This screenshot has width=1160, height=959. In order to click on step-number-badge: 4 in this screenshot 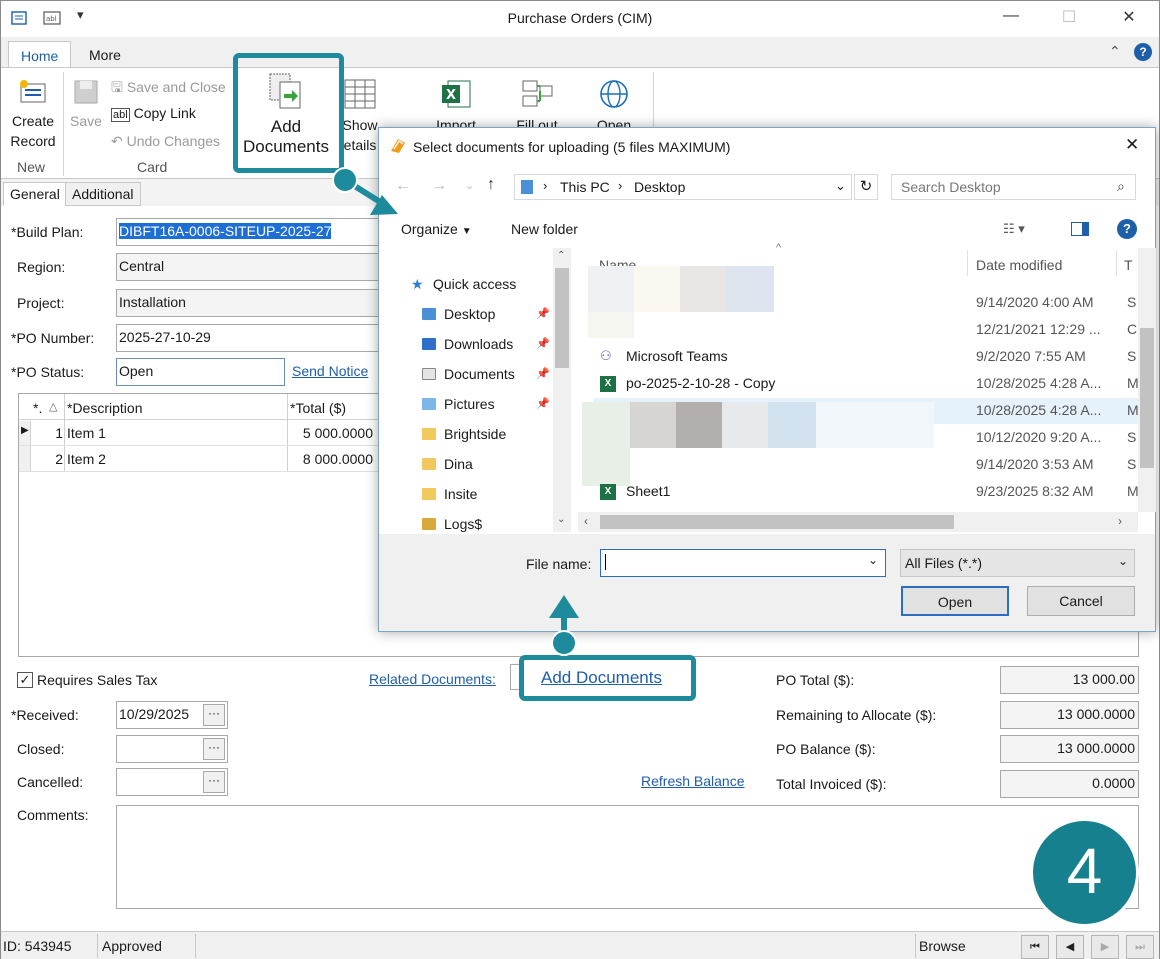, I will do `click(1084, 872)`.